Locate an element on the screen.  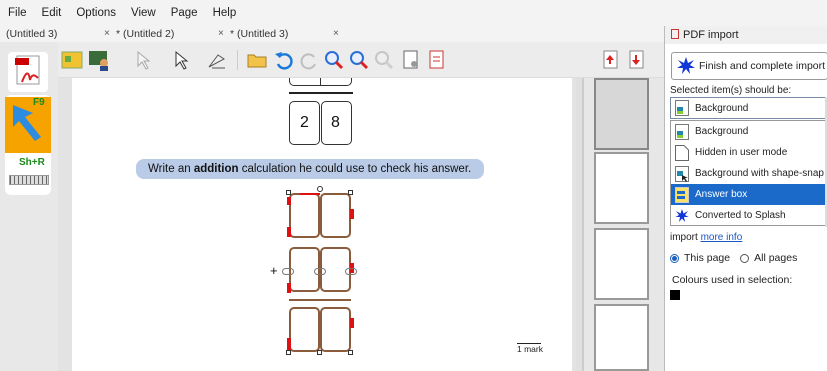
pdf-icon is located at coordinates (27, 70).